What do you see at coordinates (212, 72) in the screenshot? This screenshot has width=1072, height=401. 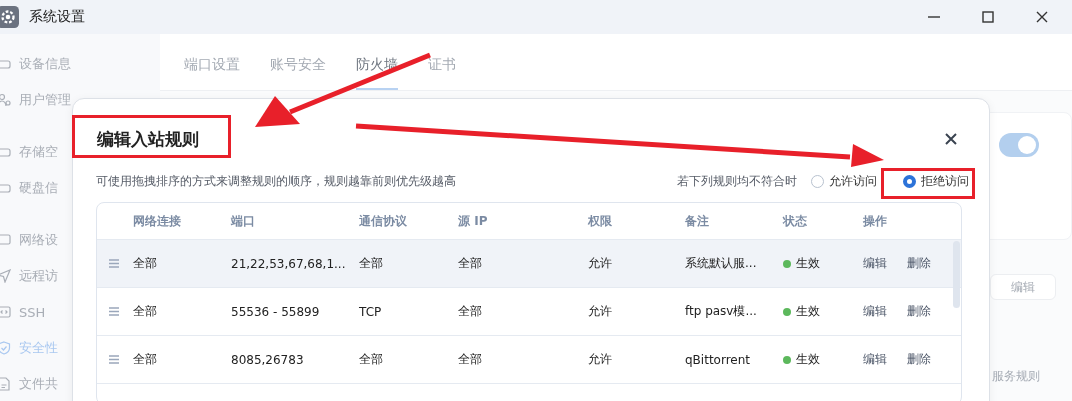 I see `tab: 端口设置` at bounding box center [212, 72].